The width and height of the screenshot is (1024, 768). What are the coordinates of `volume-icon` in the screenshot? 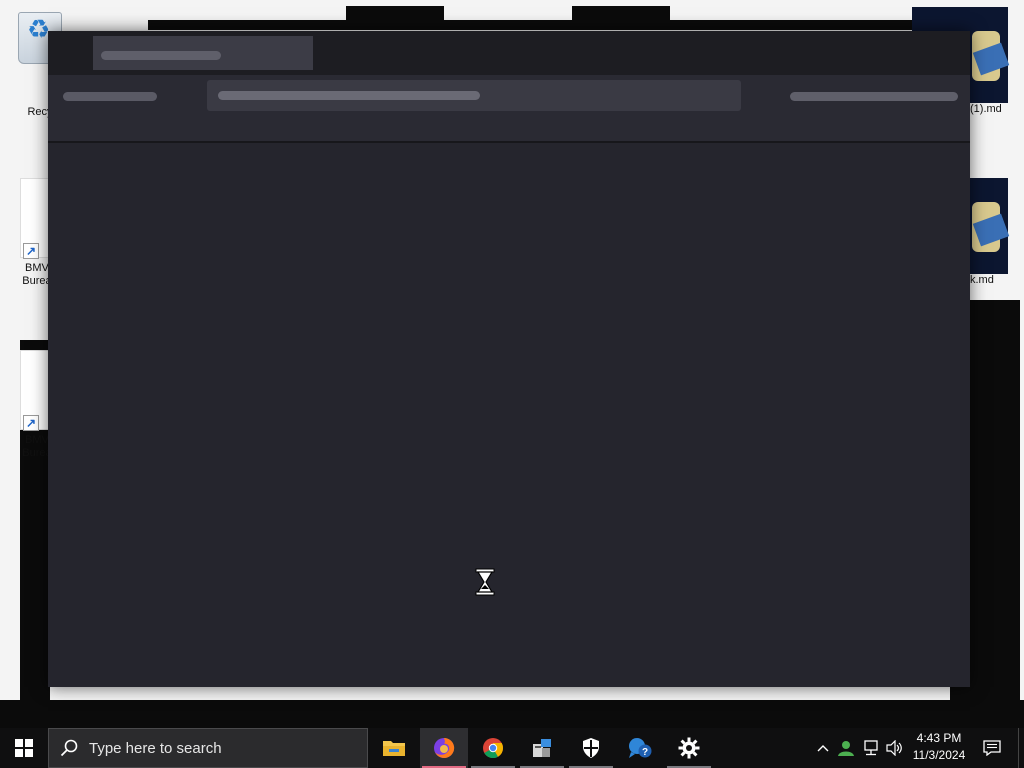 It's located at (894, 748).